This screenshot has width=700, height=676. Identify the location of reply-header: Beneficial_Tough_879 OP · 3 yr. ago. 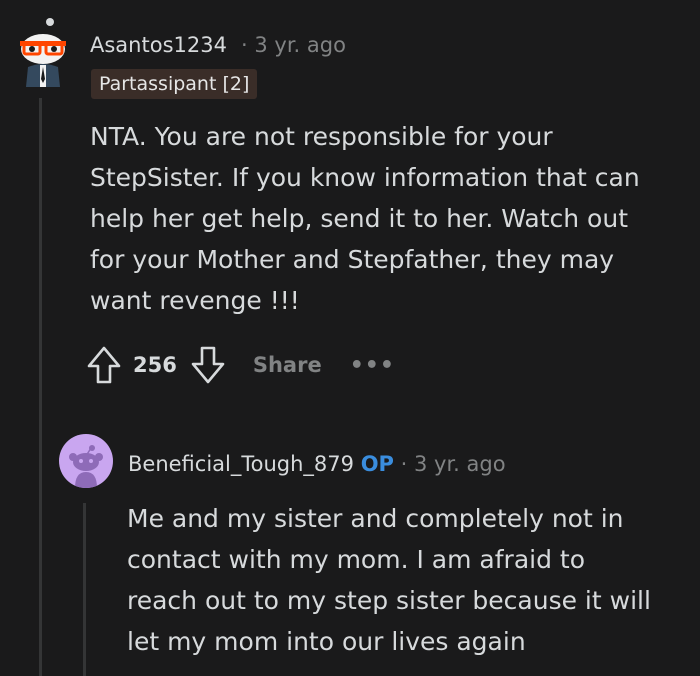
(317, 464).